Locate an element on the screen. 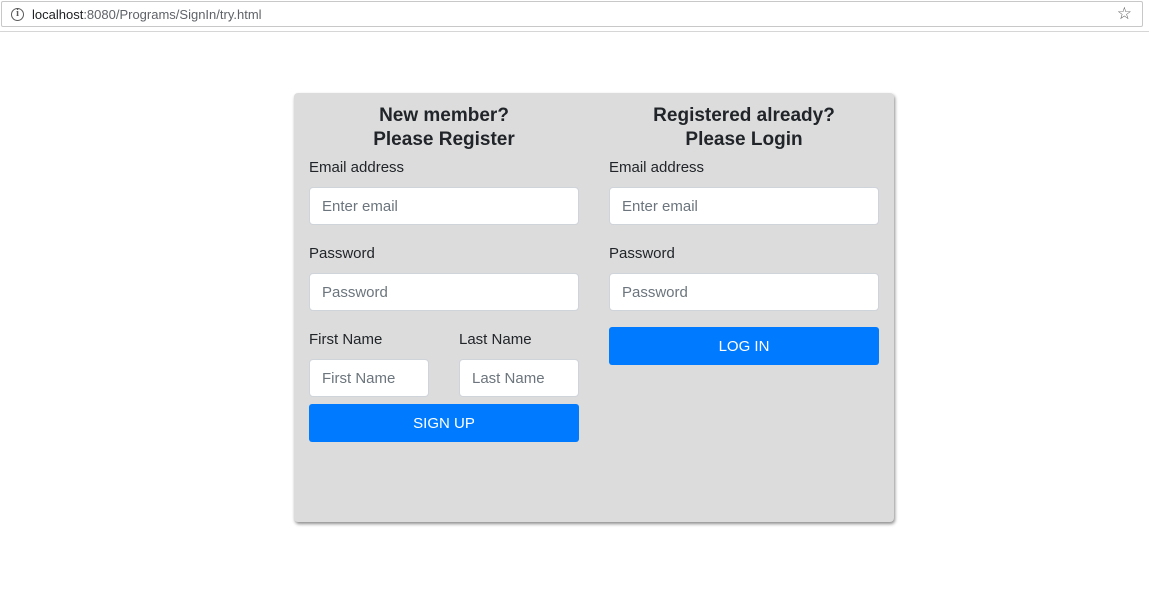  register-heading-line2: Please Register is located at coordinates (444, 139).